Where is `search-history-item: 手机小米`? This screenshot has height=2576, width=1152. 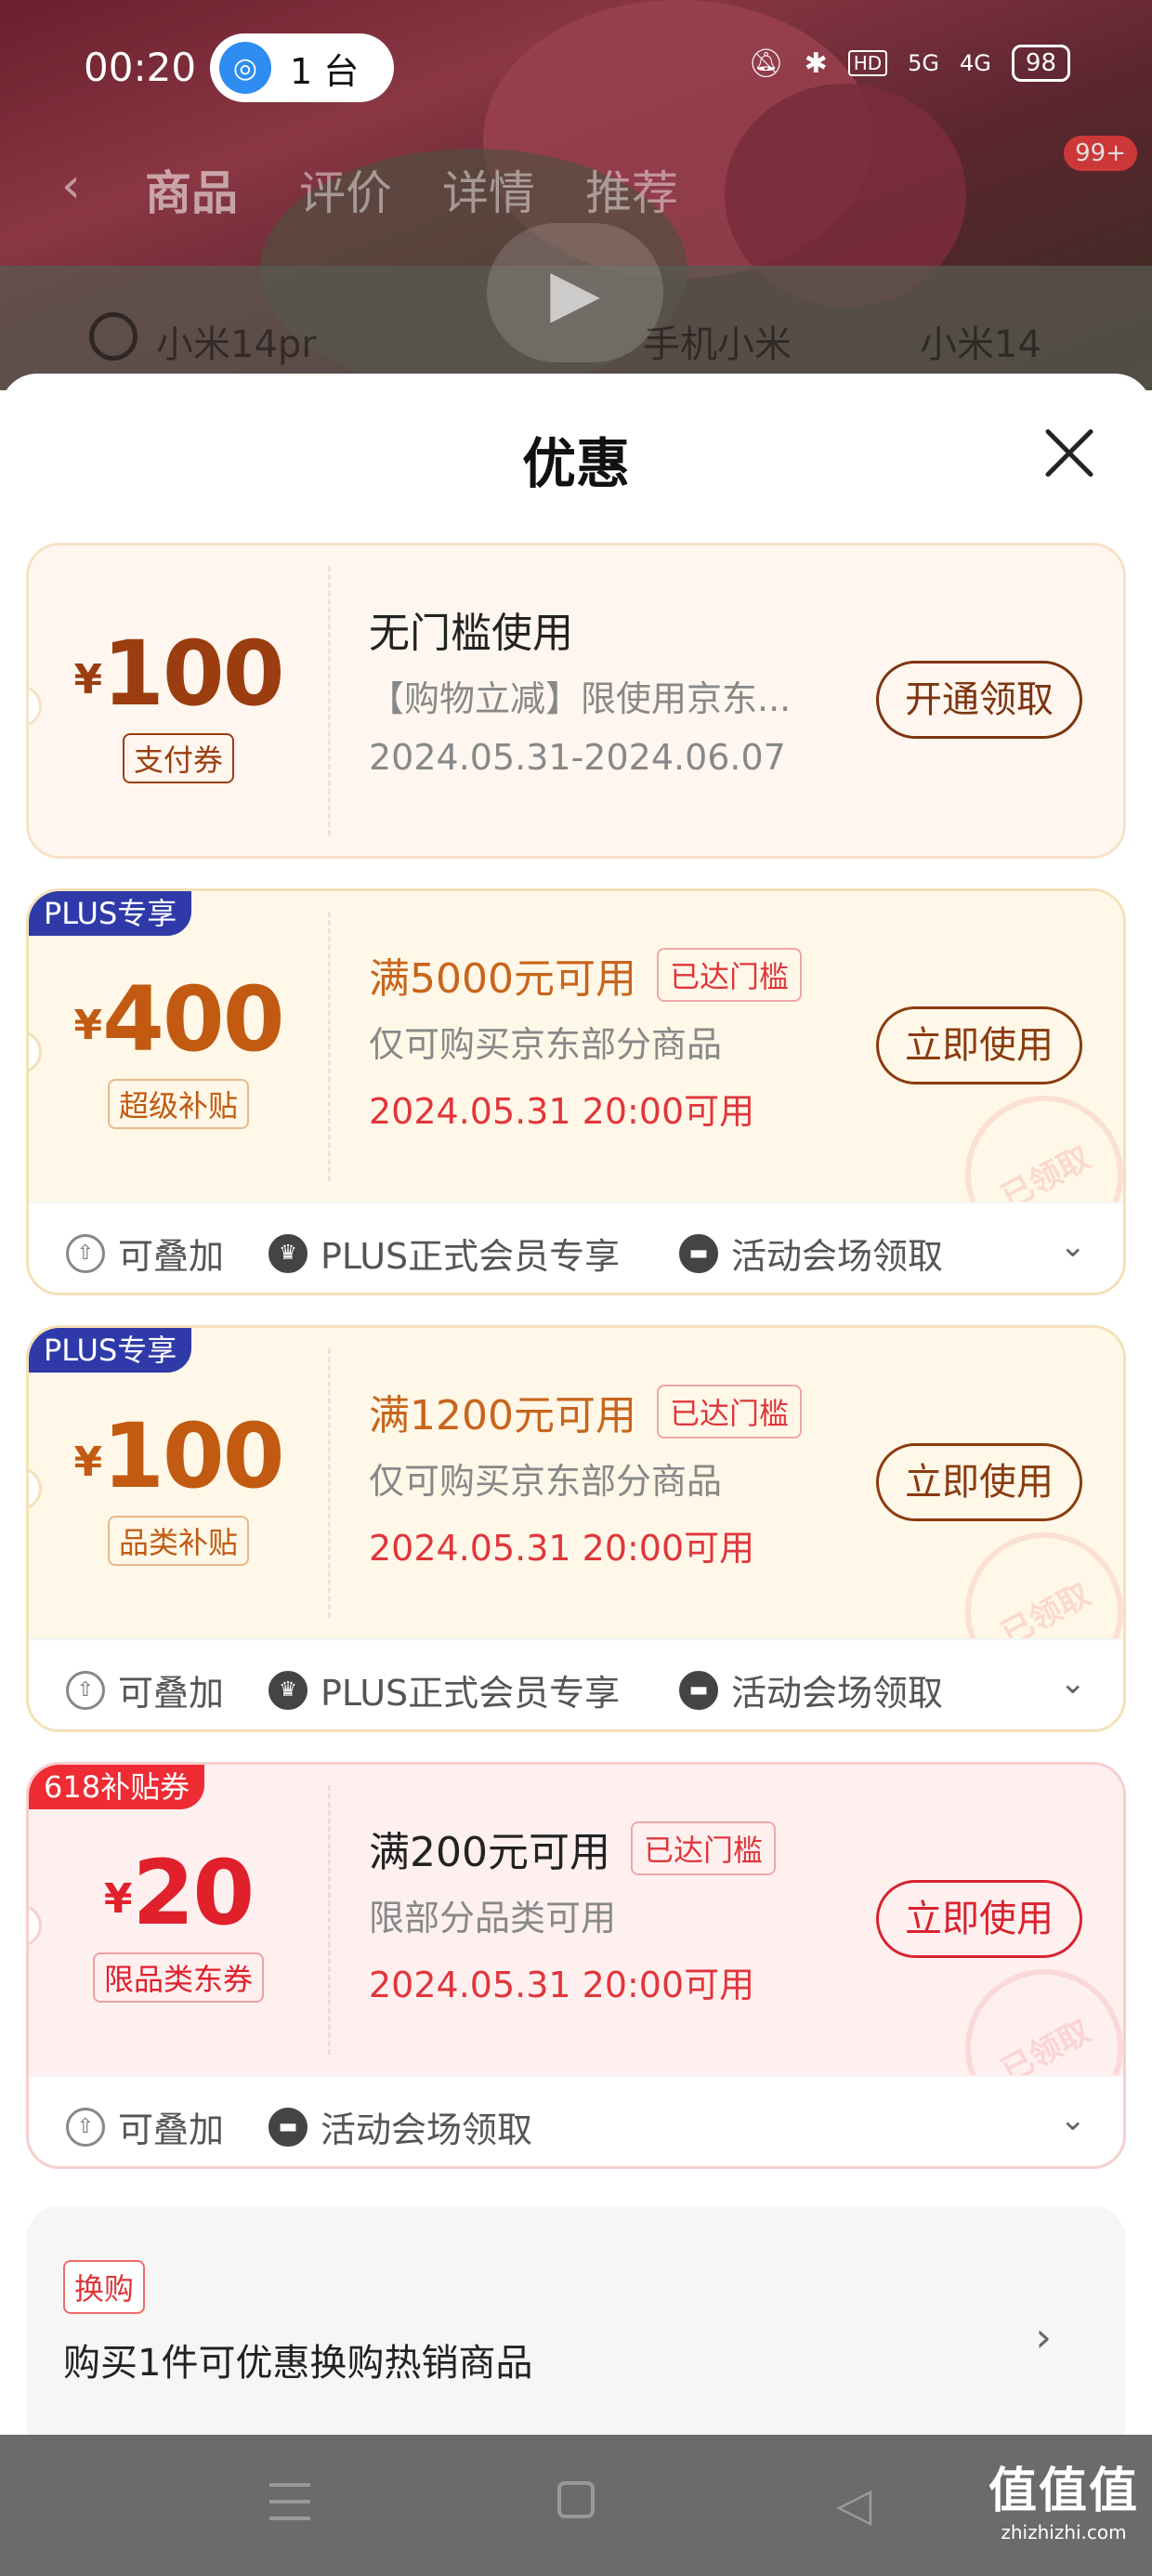
search-history-item: 手机小米 is located at coordinates (717, 341).